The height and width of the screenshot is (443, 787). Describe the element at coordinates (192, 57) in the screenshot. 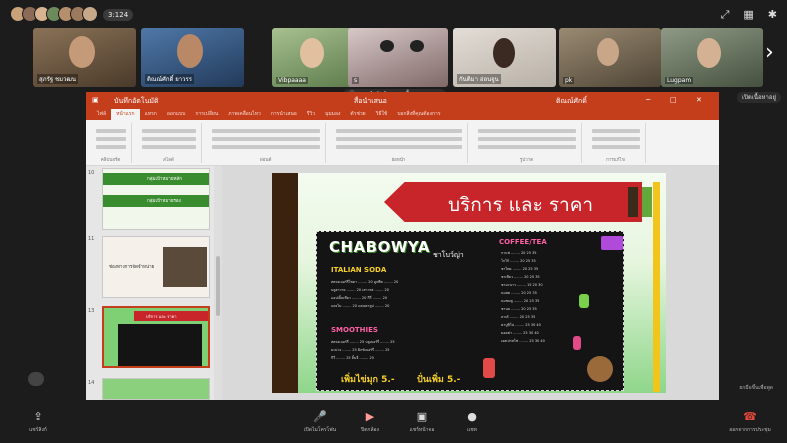

I see `video-tile: ติณณ์ศักดิ์ ยาวรร` at that location.